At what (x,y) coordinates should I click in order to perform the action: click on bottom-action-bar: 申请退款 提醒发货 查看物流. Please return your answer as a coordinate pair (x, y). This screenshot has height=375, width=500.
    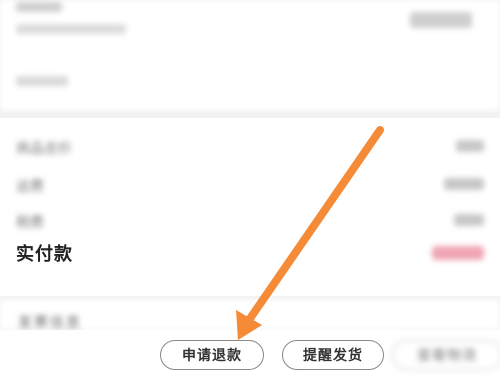
    Looking at the image, I should click on (250, 352).